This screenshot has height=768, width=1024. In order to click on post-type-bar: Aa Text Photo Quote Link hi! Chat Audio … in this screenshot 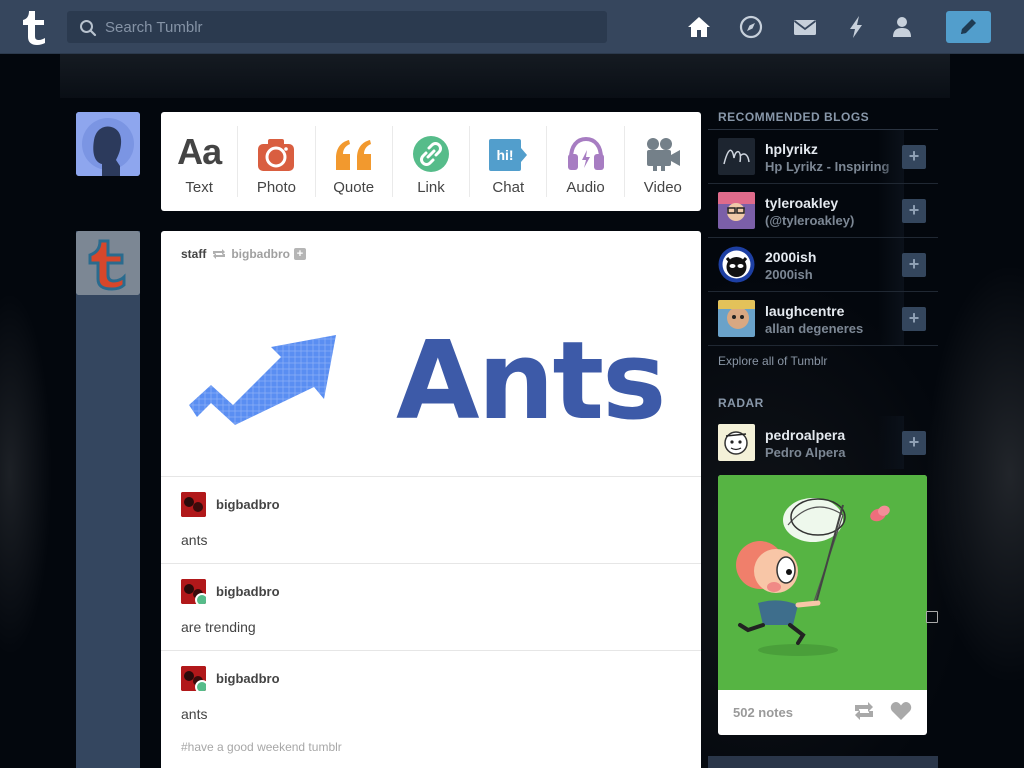, I will do `click(431, 161)`.